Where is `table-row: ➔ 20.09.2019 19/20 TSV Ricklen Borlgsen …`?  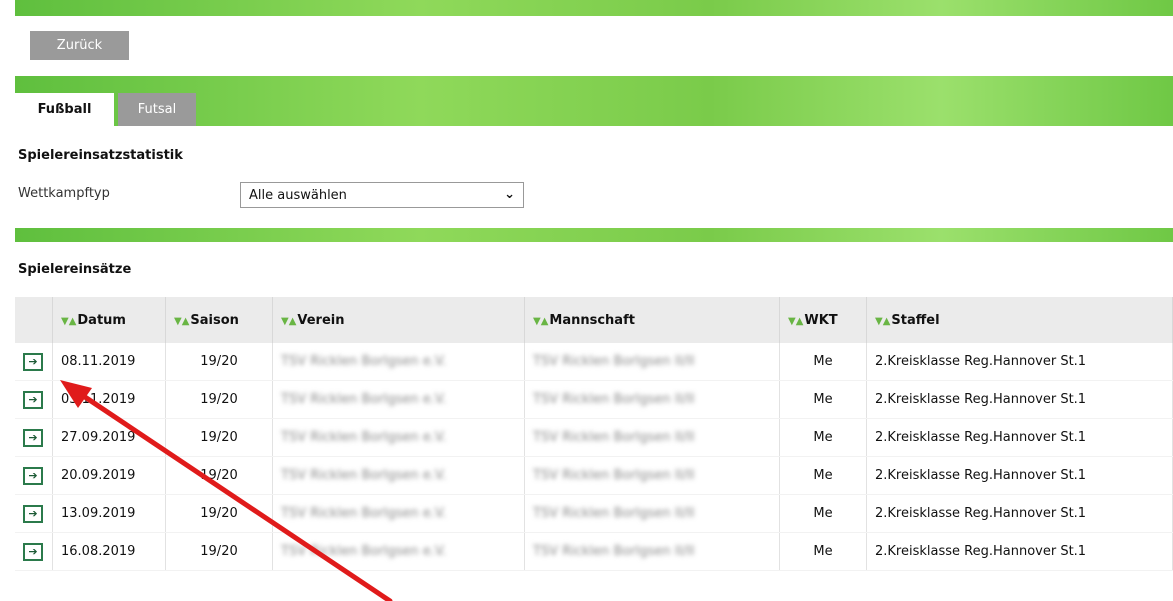 table-row: ➔ 20.09.2019 19/20 TSV Ricklen Borlgsen … is located at coordinates (594, 475).